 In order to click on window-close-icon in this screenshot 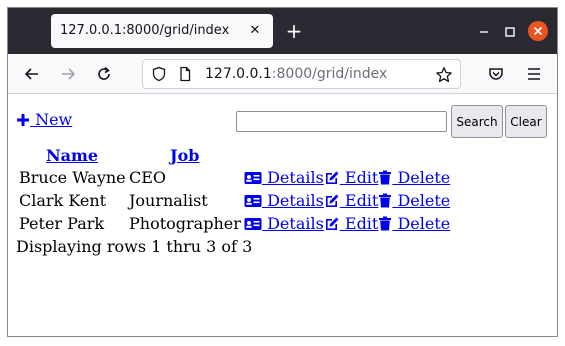, I will do `click(538, 31)`.